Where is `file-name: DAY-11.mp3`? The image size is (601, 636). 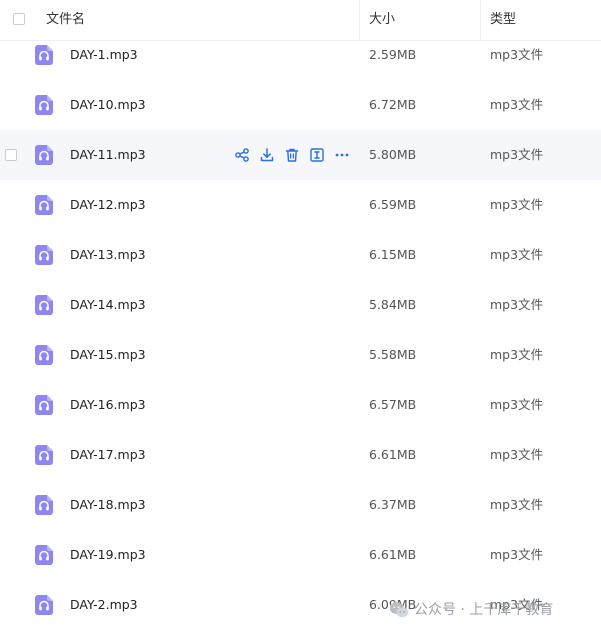
file-name: DAY-11.mp3 is located at coordinates (108, 155).